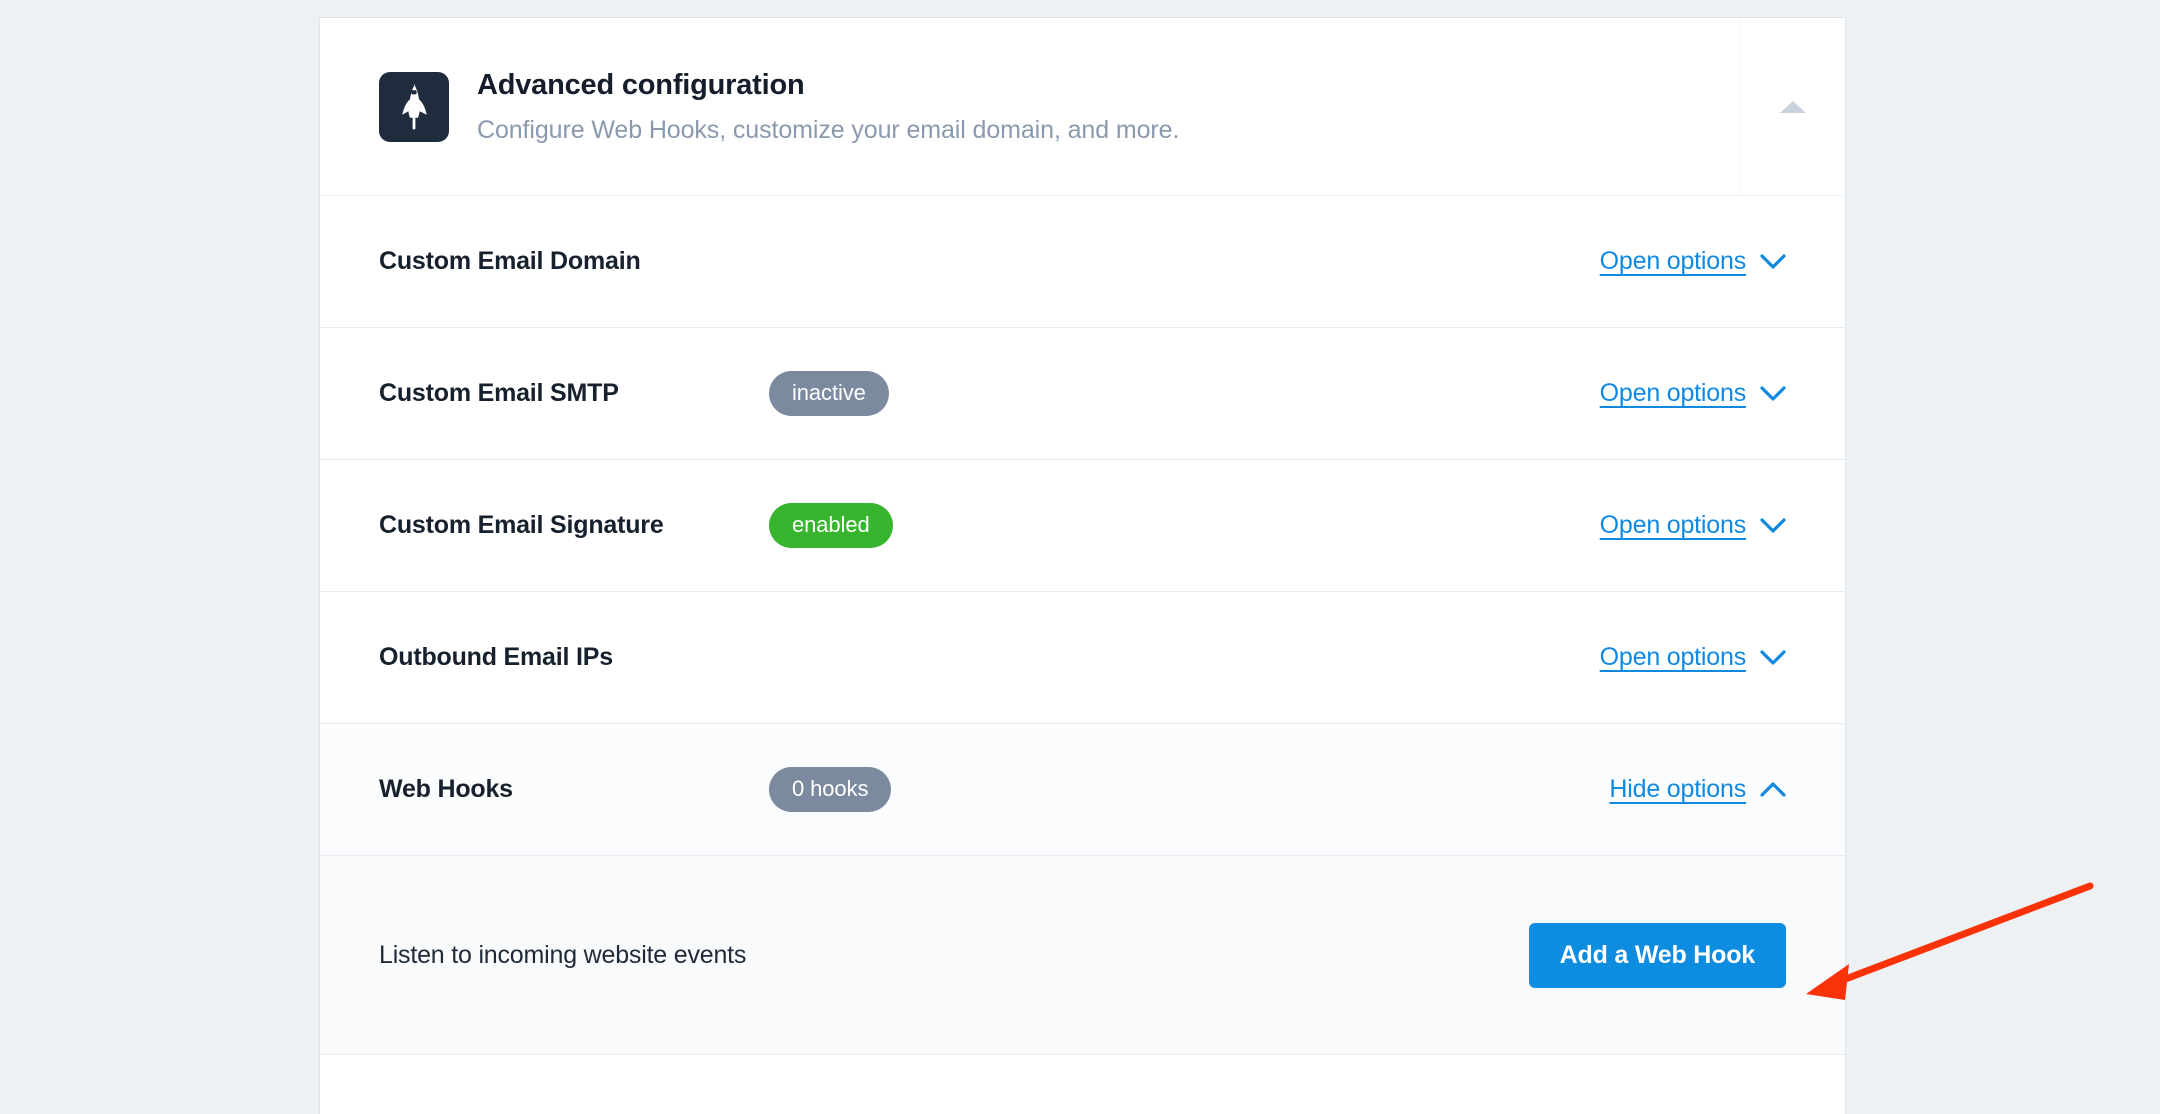  I want to click on open-options-link-custom-email-domain: Open options, so click(1693, 261).